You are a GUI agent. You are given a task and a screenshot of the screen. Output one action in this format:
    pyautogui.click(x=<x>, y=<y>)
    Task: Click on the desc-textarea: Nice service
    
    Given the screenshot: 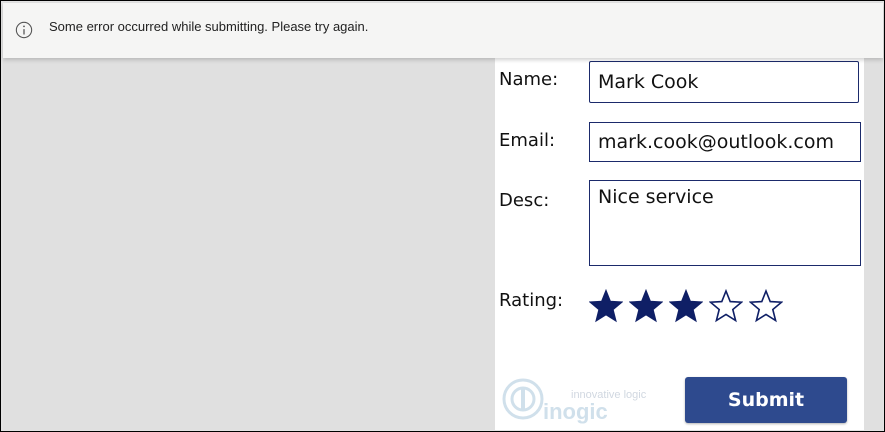 What is the action you would take?
    pyautogui.click(x=725, y=223)
    